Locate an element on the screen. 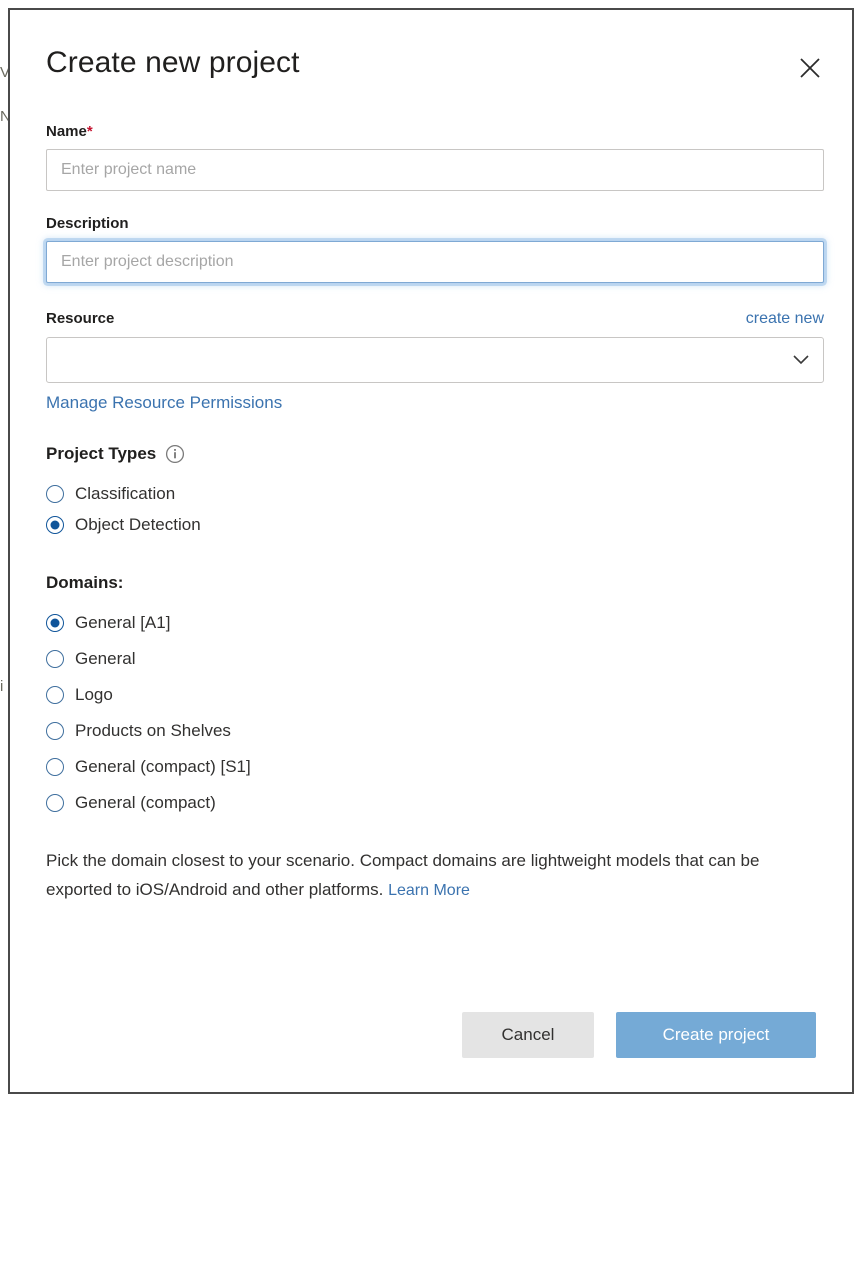 This screenshot has height=1280, width=866. description-label: Description is located at coordinates (87, 223).